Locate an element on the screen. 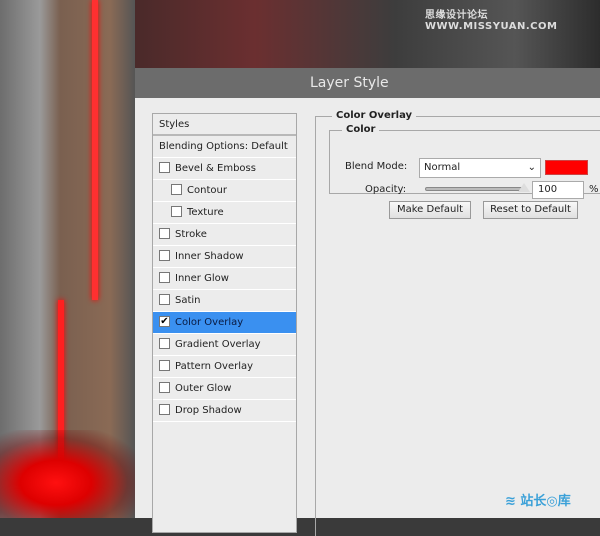 This screenshot has height=536, width=600. blend-mode-label: Blend Mode: is located at coordinates (376, 166).